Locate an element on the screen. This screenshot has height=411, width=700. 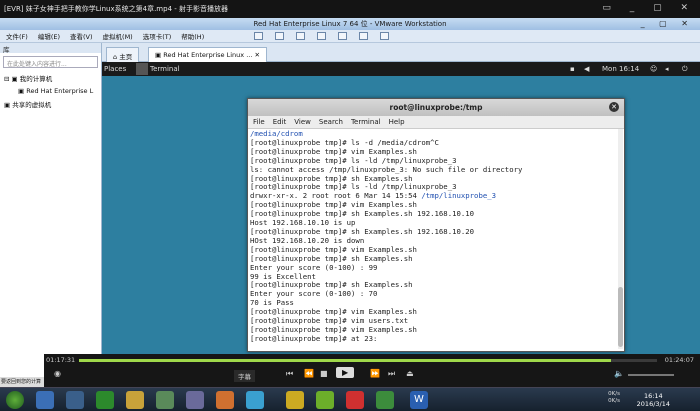
terminal-title: root@linuxprobe:/tmp is located at coordinates (436, 107).